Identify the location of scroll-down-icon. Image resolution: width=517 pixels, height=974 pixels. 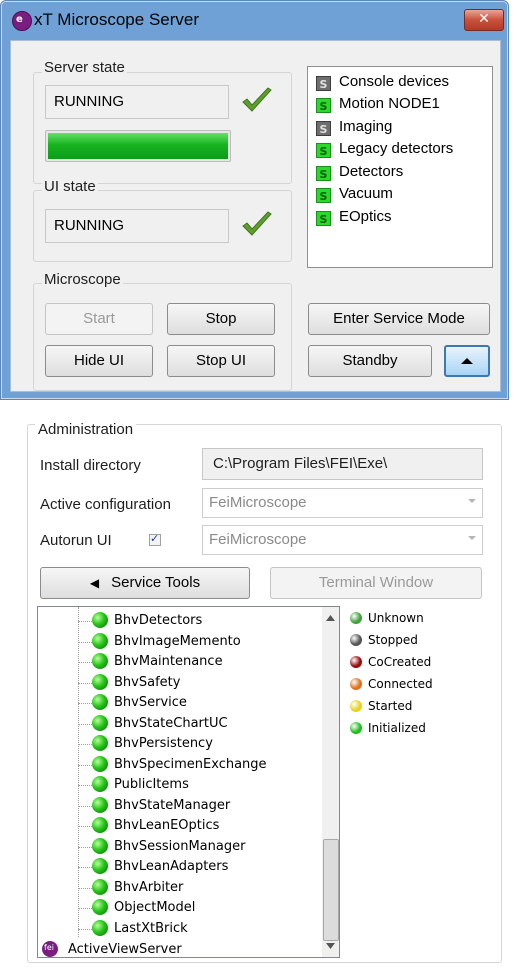
(330, 946).